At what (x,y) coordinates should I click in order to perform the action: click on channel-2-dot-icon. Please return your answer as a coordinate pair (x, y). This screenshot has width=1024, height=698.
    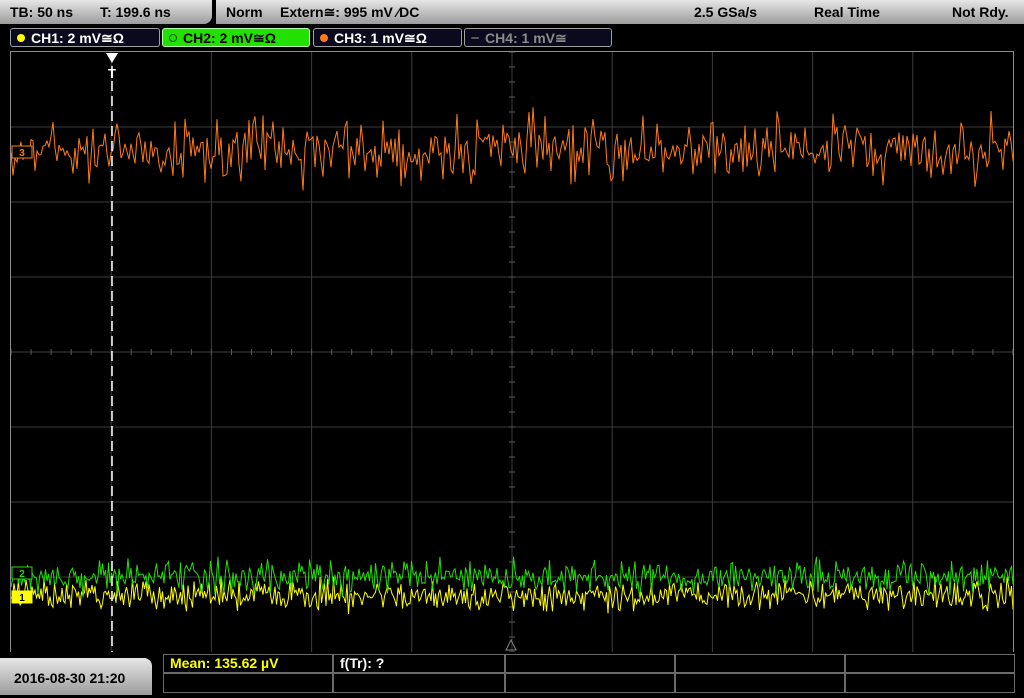
    Looking at the image, I should click on (173, 38).